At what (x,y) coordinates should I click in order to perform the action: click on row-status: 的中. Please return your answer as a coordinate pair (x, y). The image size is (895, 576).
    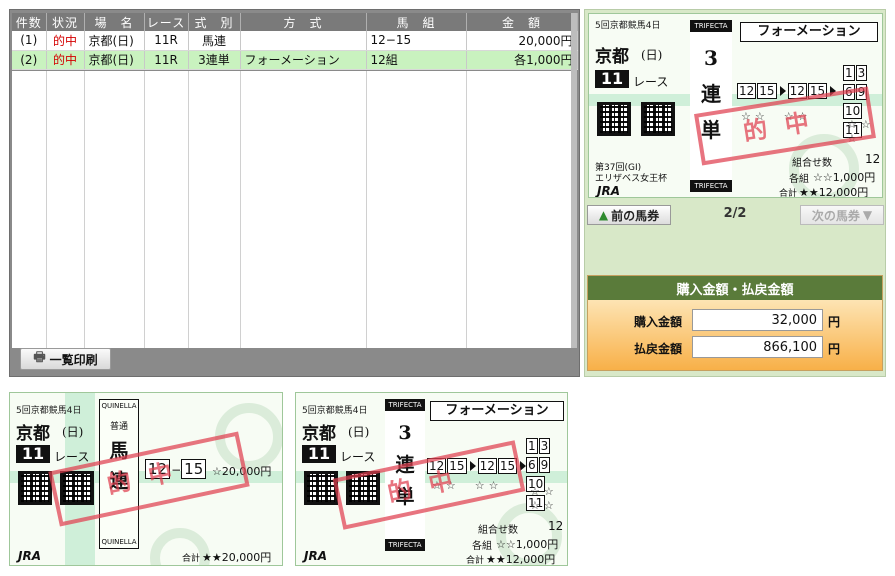
    Looking at the image, I should click on (65, 60).